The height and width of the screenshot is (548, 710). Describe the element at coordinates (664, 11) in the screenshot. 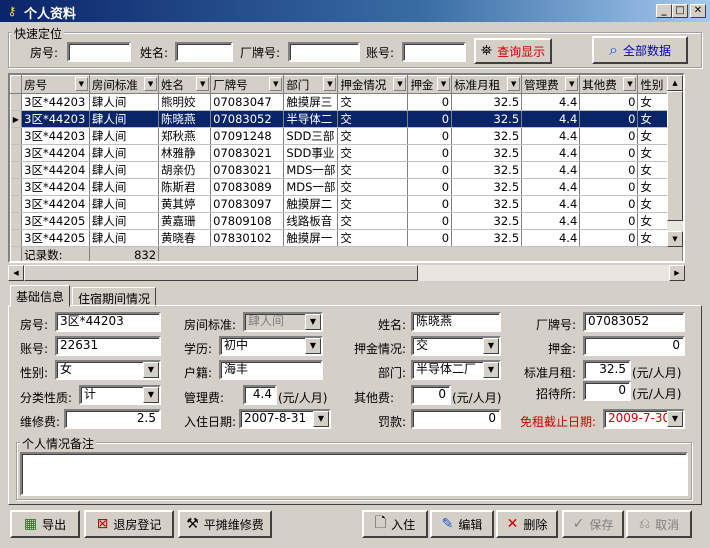

I see `minimize-button: _` at that location.